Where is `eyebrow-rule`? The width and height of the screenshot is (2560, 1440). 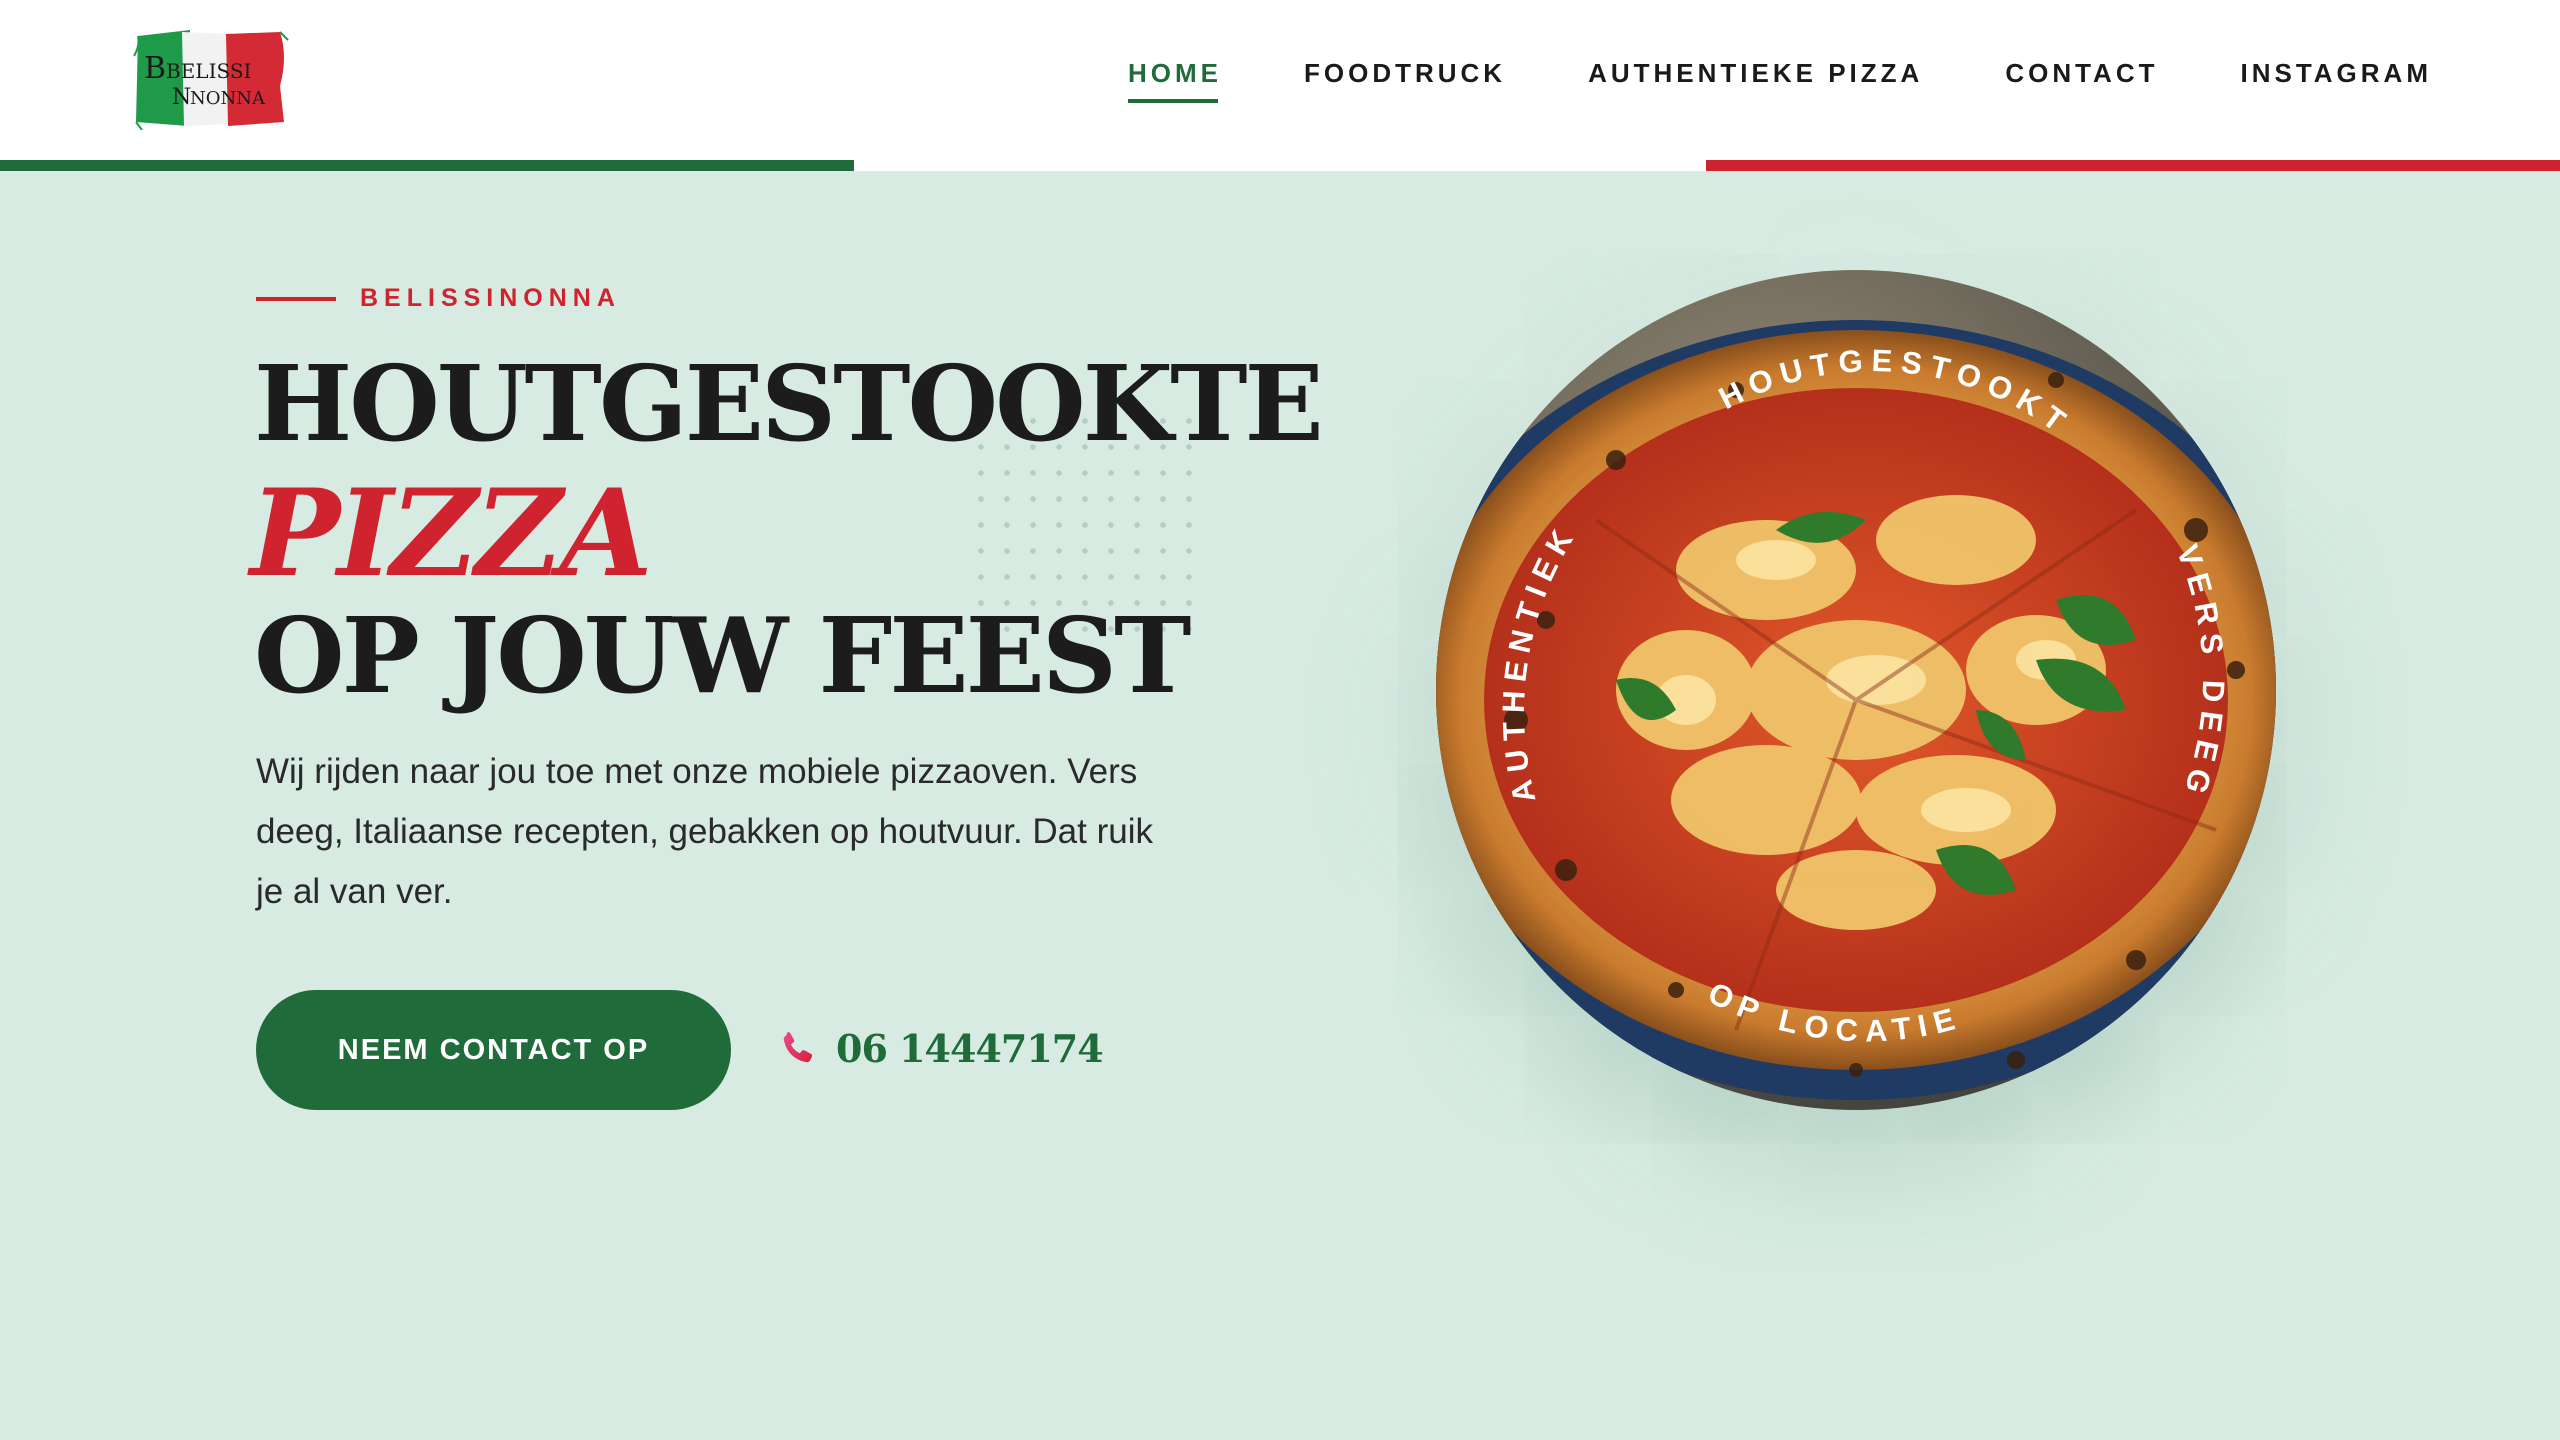 eyebrow-rule is located at coordinates (296, 298).